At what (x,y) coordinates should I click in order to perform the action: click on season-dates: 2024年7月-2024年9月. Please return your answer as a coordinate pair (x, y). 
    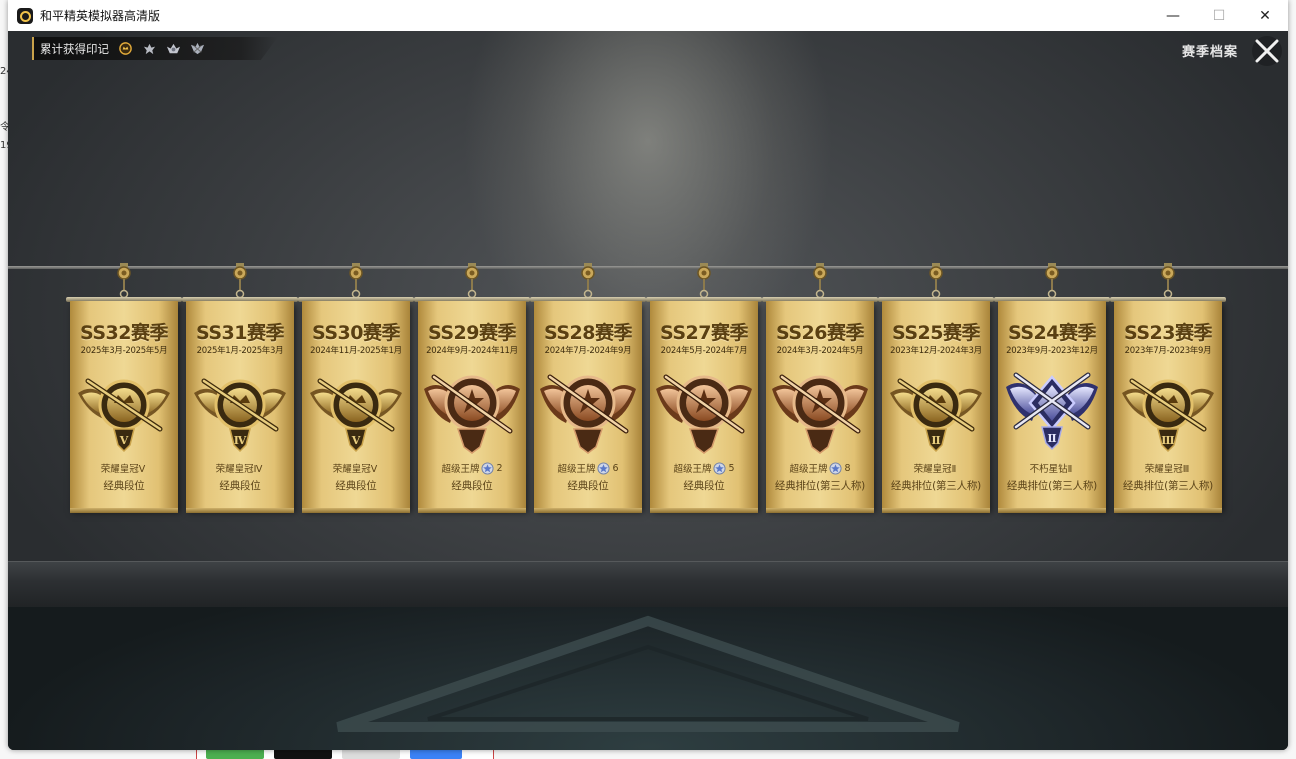
    Looking at the image, I should click on (588, 351).